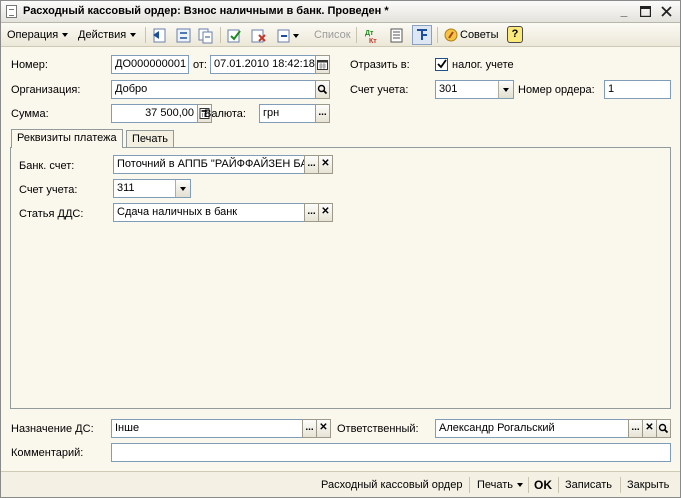 The image size is (681, 498). What do you see at coordinates (183, 35) in the screenshot?
I see `refresh-icon` at bounding box center [183, 35].